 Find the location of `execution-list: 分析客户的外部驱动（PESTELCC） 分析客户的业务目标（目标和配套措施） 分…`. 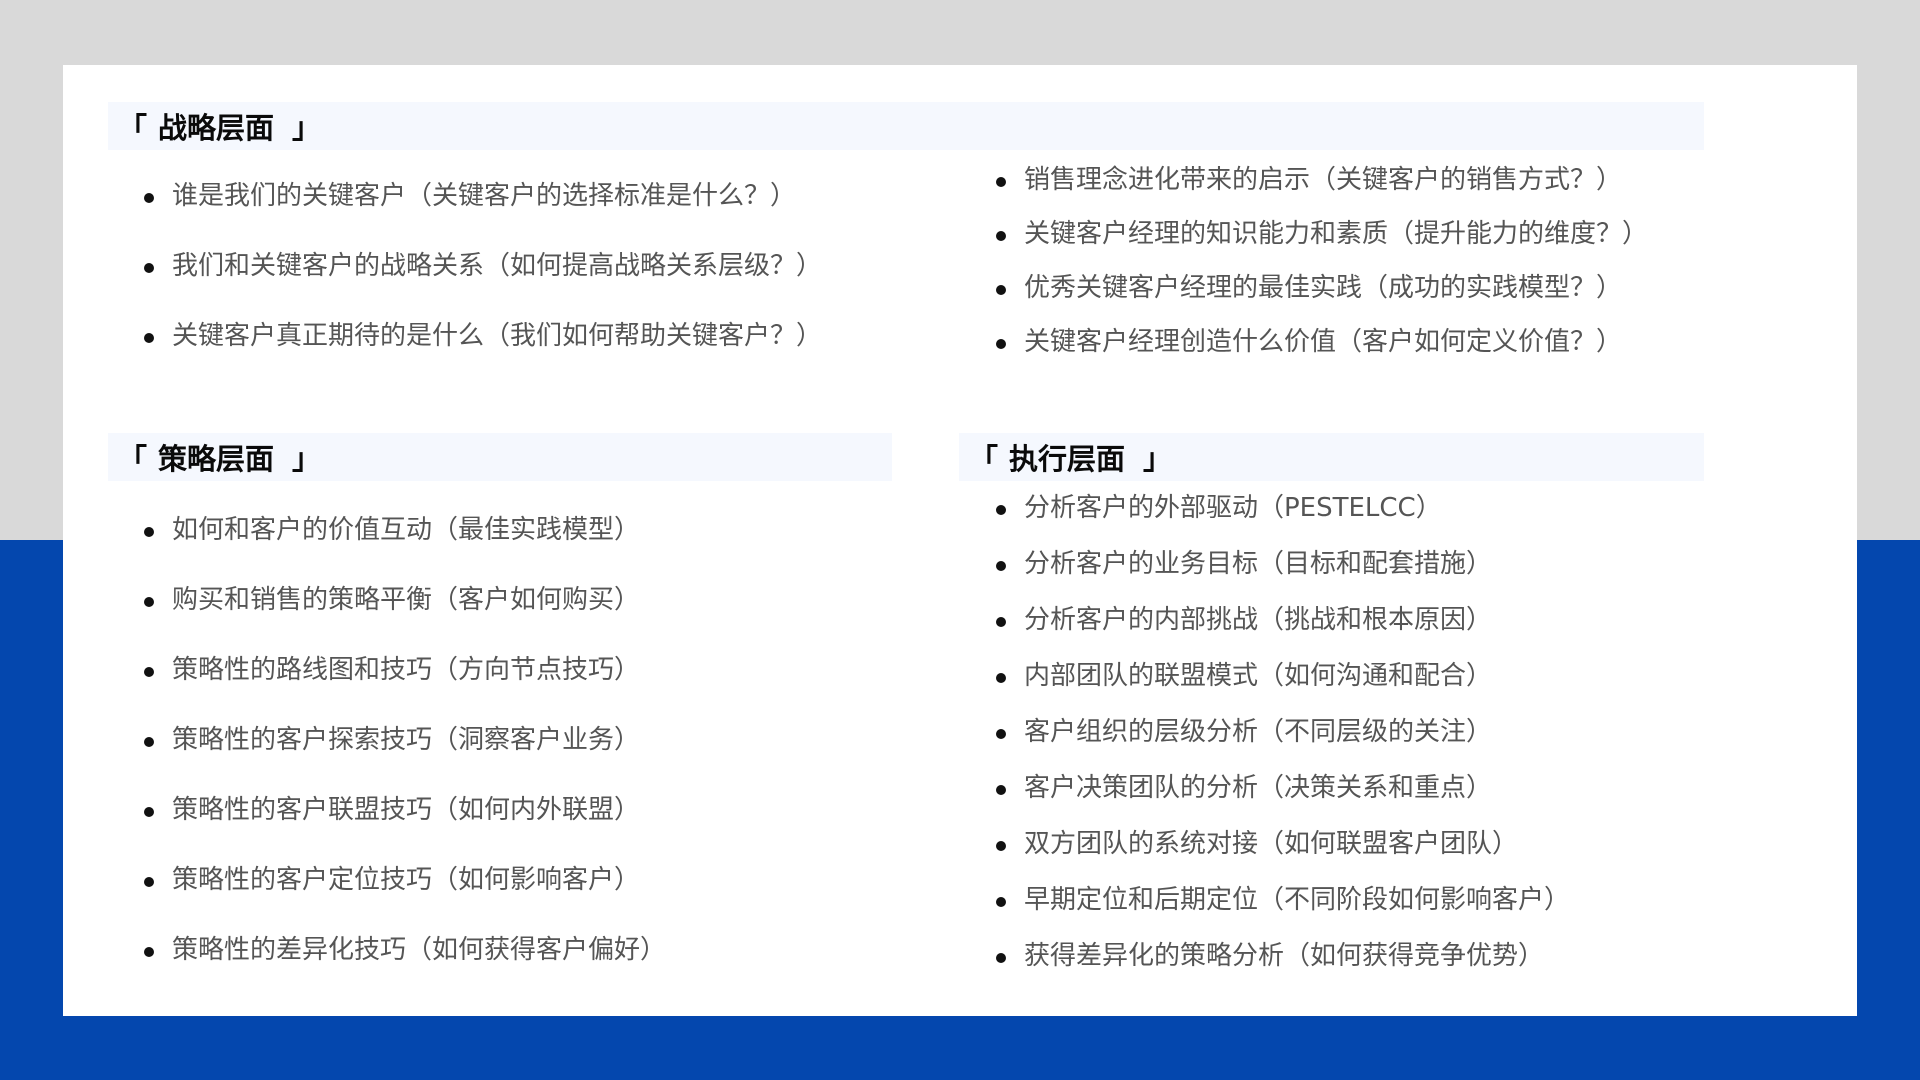

execution-list: 分析客户的外部驱动（PESTELCC） 分析客户的业务目标（目标和配套措施） 分… is located at coordinates (1273, 732).